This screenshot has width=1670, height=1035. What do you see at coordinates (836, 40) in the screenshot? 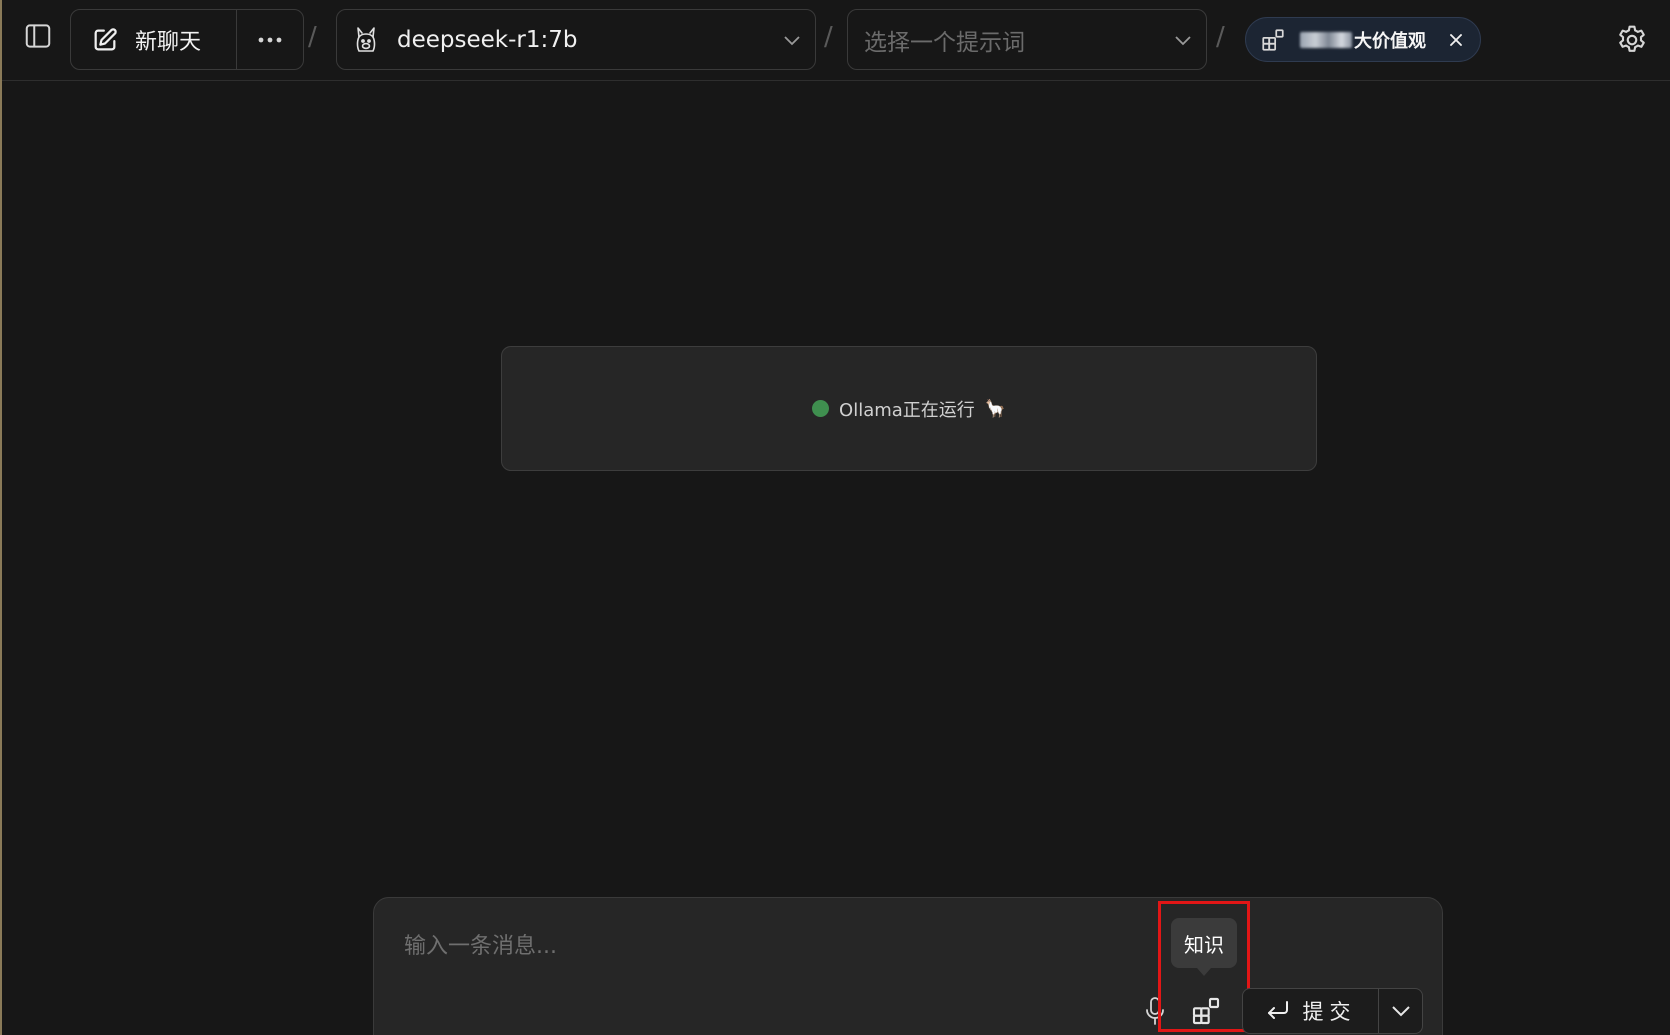
I see `top-bar: 新聊天 / deepseek-r1:7b / 选择一个提示词 / 大价值观` at bounding box center [836, 40].